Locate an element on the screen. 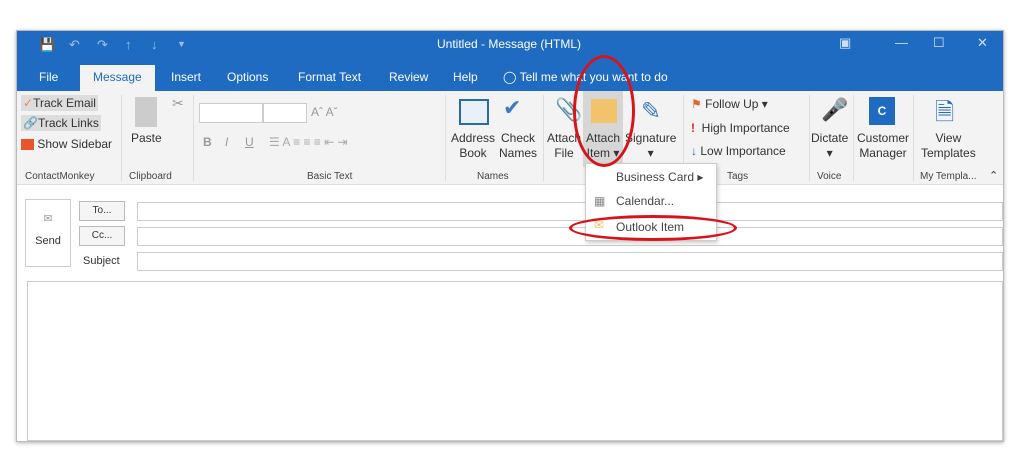  close-icon: ✕ is located at coordinates (982, 43).